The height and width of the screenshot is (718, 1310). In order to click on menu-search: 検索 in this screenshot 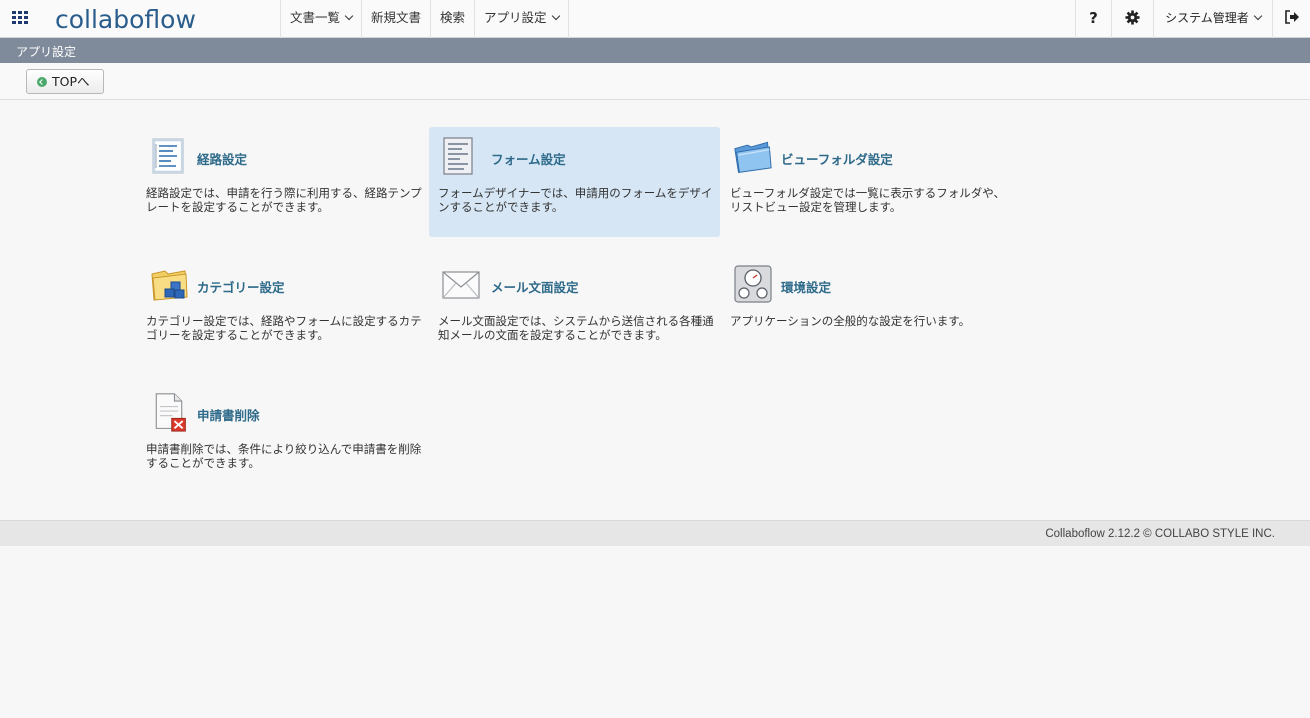, I will do `click(452, 19)`.